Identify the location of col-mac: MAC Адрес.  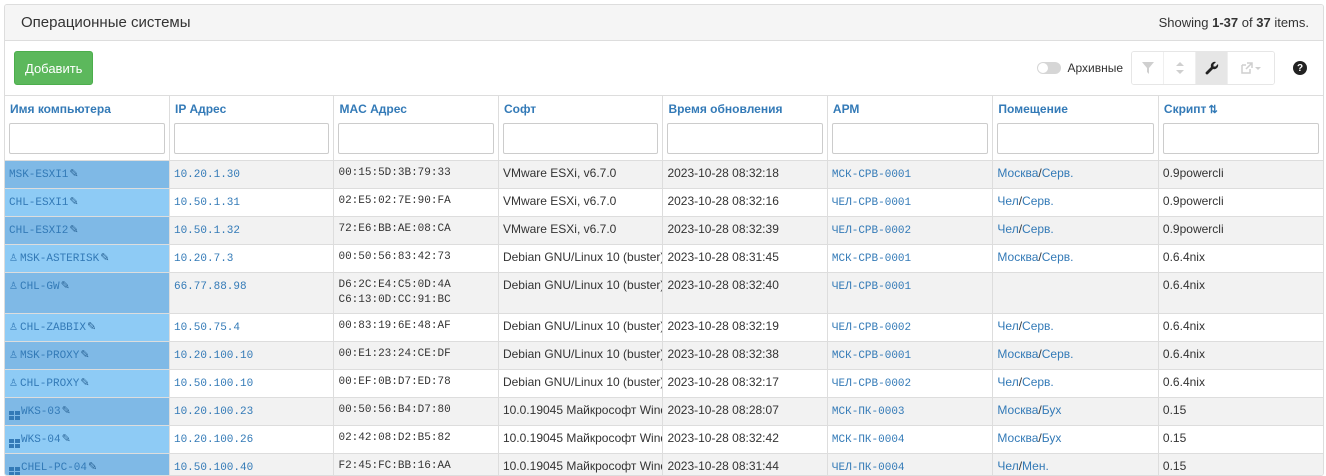
(416, 109).